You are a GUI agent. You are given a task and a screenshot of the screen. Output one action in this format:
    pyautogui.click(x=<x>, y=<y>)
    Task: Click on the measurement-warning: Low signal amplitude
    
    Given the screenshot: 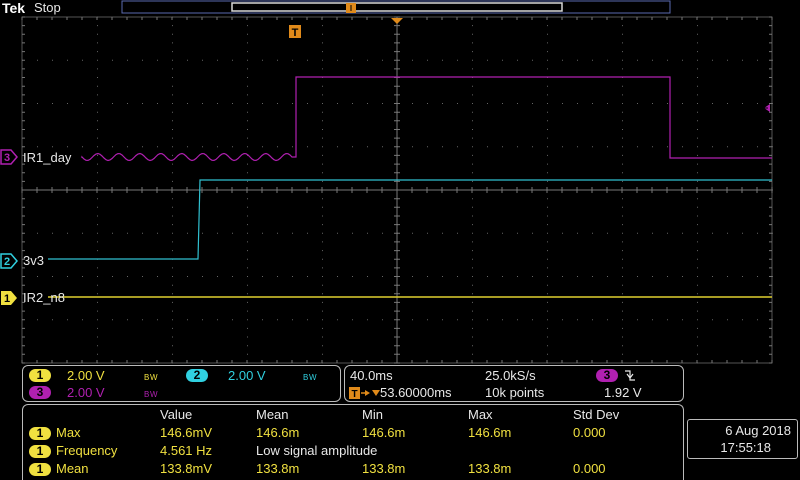 What is the action you would take?
    pyautogui.click(x=317, y=450)
    